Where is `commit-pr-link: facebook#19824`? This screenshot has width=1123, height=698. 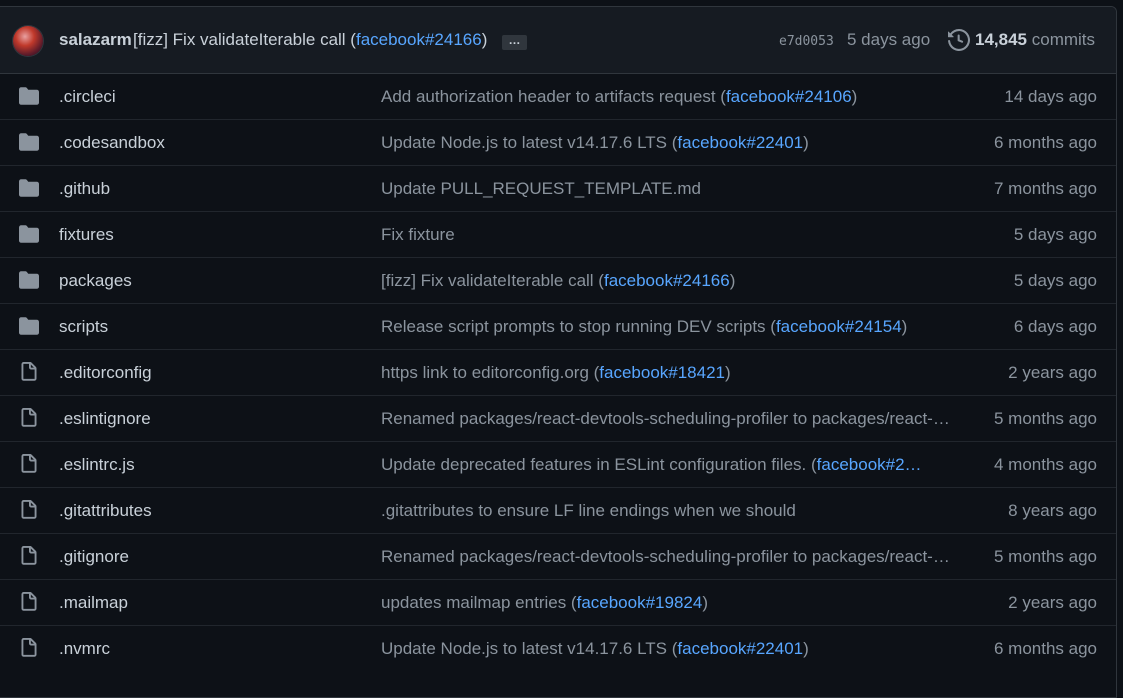
commit-pr-link: facebook#19824 is located at coordinates (640, 602).